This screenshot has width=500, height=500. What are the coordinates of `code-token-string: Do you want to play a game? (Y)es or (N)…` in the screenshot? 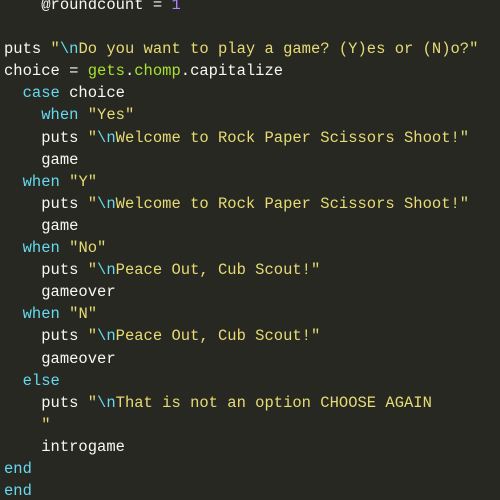 It's located at (278, 49).